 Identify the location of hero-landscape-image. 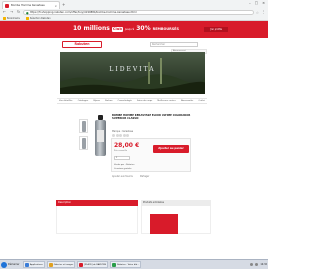
(132, 73).